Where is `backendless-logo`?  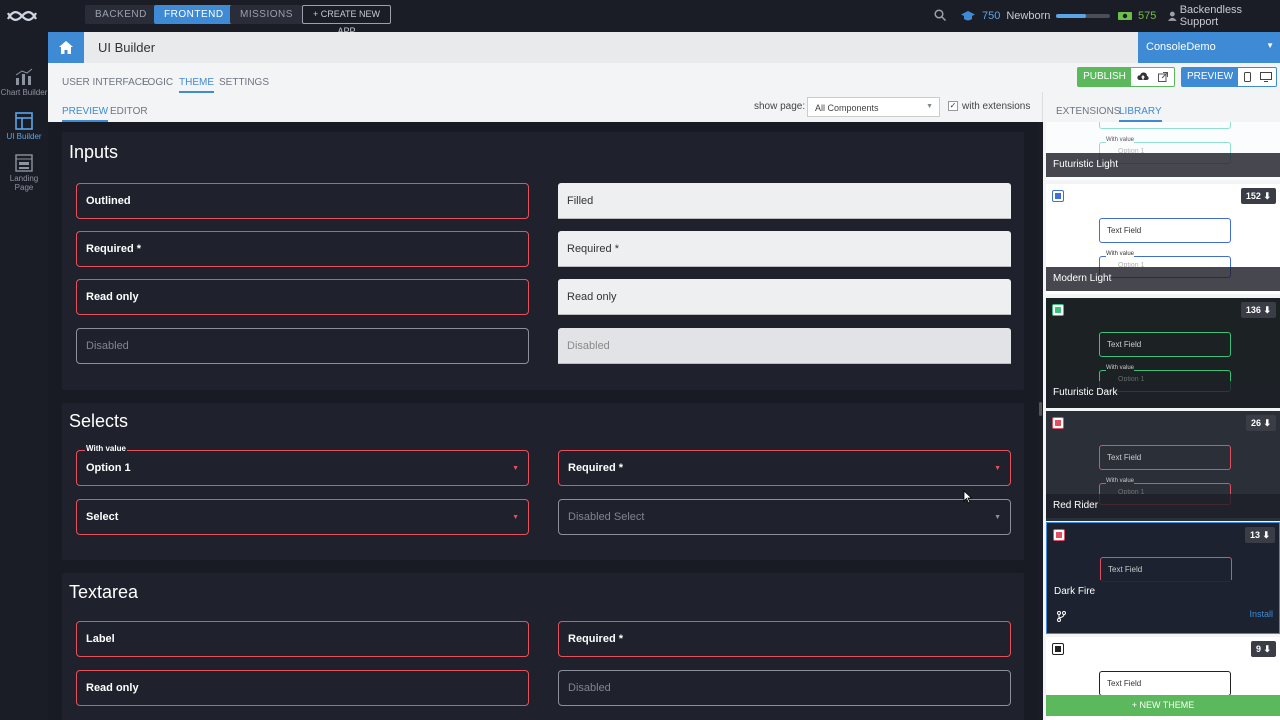 backendless-logo is located at coordinates (22, 16).